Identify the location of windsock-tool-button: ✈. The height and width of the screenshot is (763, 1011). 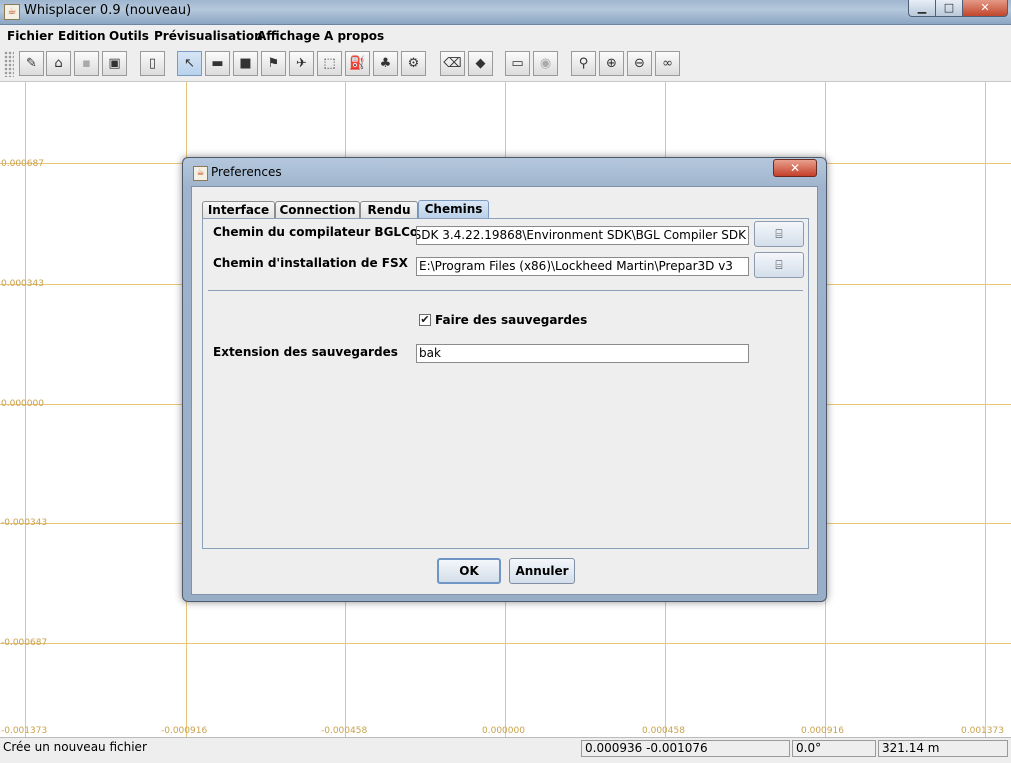
(301, 63).